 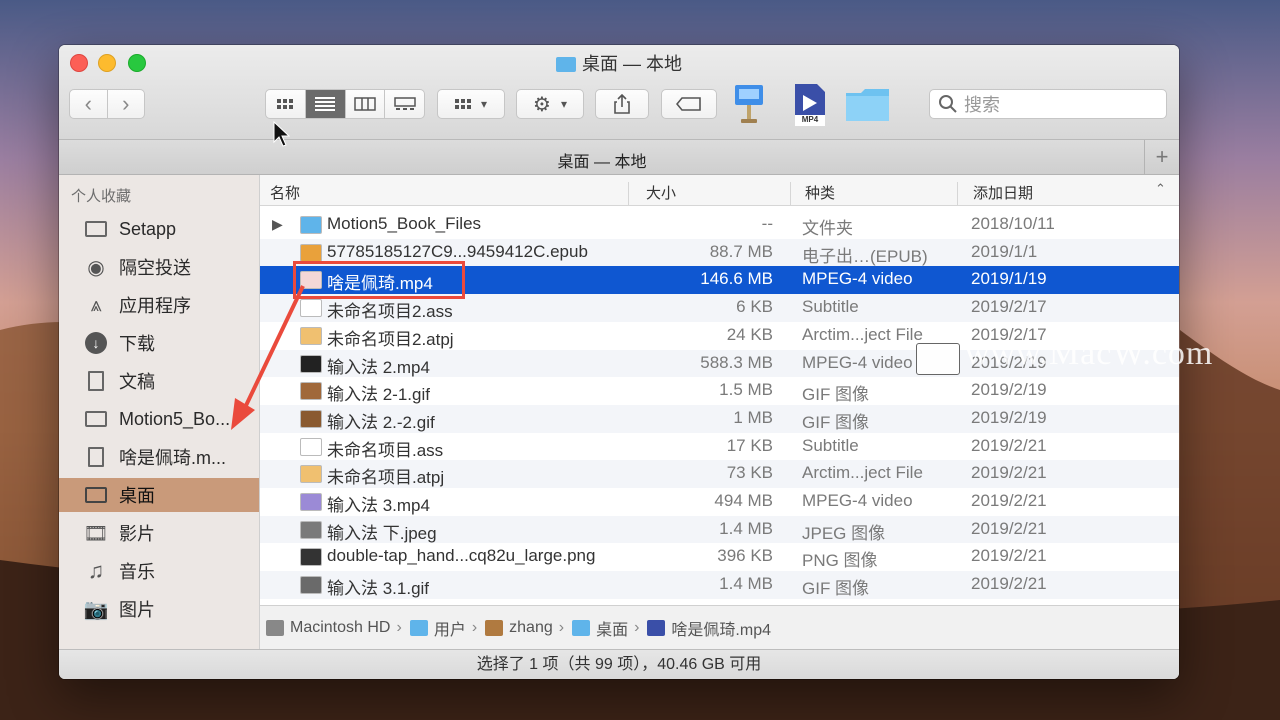 I want to click on folder-shortcut, so click(x=868, y=105).